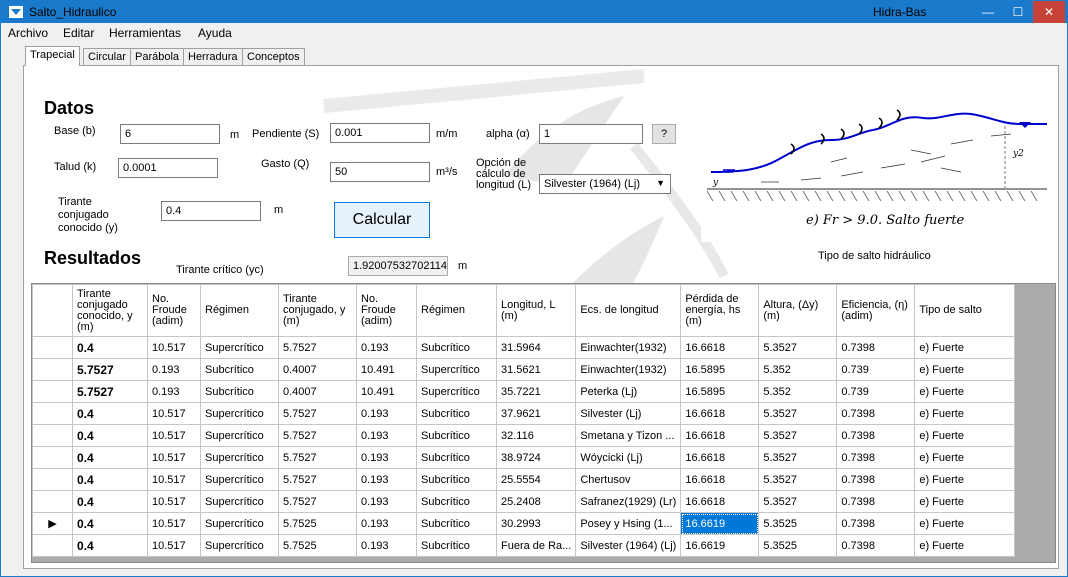  Describe the element at coordinates (273, 56) in the screenshot. I see `tab-conceptos: Conceptos` at that location.